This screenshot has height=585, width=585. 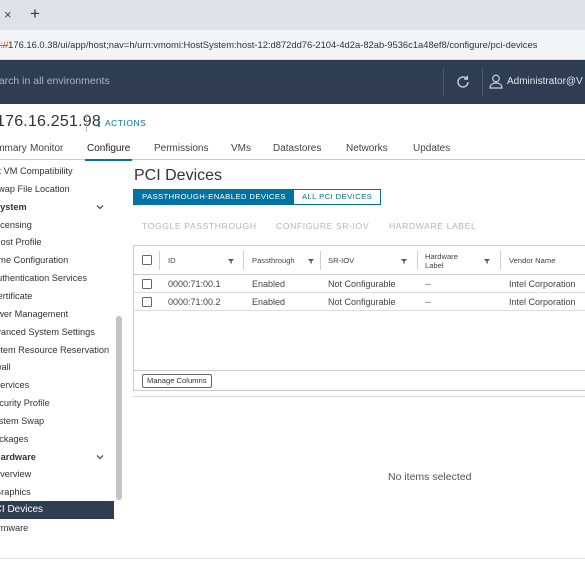 I want to click on sidebar-item-graphics: Graphics, so click(x=57, y=492).